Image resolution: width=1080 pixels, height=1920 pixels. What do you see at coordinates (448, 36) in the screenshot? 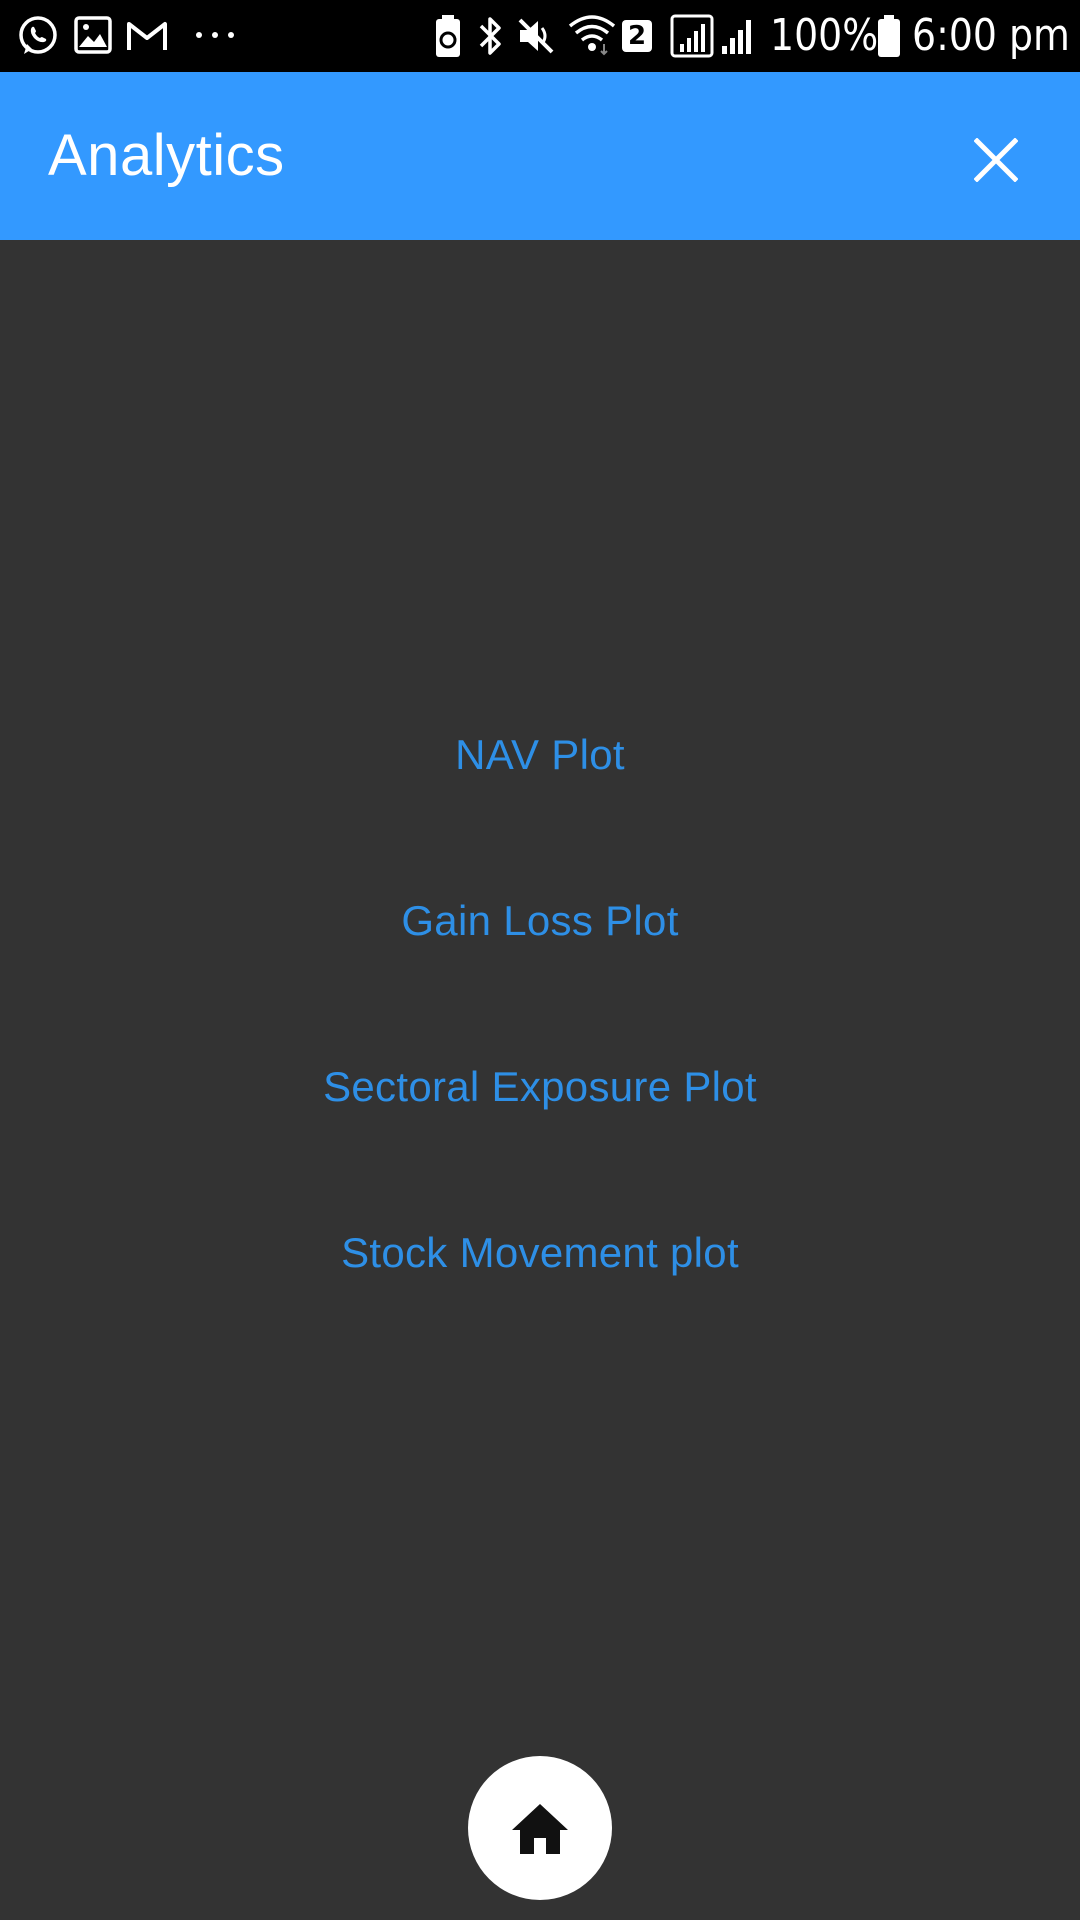
I see `battery-saver-icon` at bounding box center [448, 36].